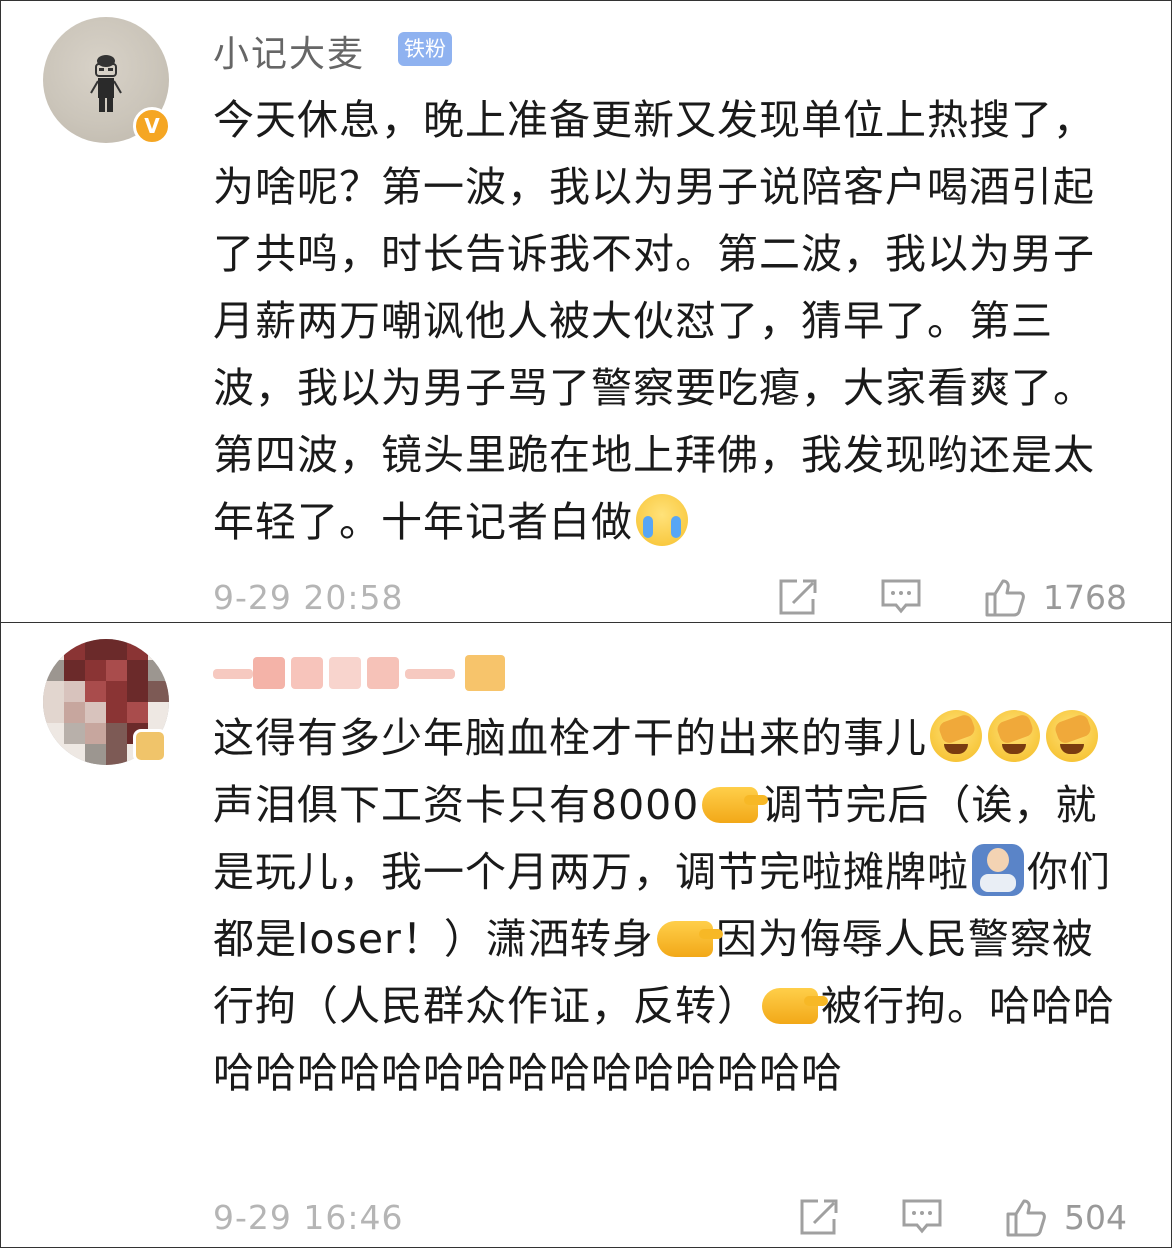 This screenshot has height=1248, width=1172. I want to click on timestamp: 9-29 16:46, so click(308, 1217).